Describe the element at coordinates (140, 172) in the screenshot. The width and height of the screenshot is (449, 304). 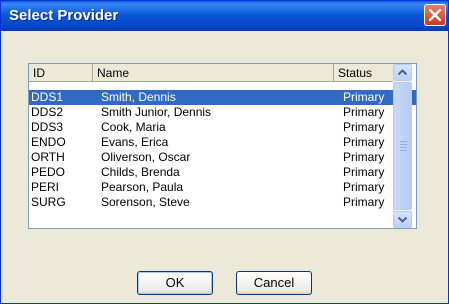
I see `row-name: Childs, Brenda` at that location.